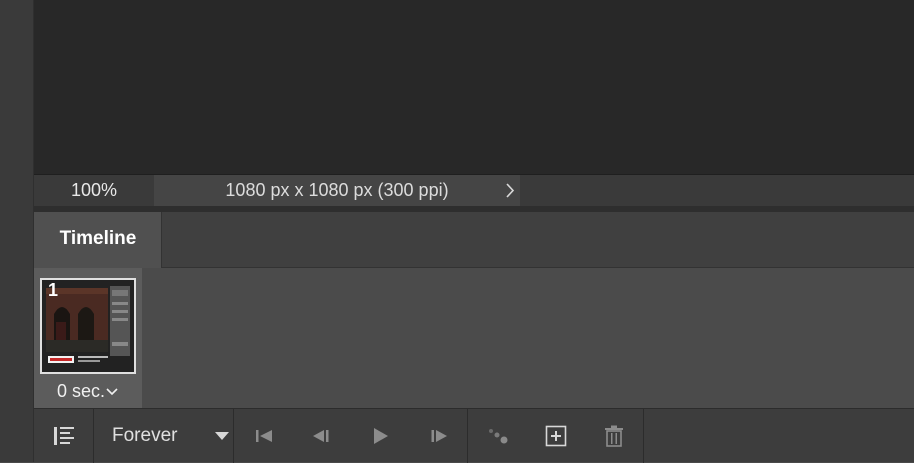 Image resolution: width=914 pixels, height=463 pixels. Describe the element at coordinates (440, 436) in the screenshot. I see `next-frame-icon` at that location.